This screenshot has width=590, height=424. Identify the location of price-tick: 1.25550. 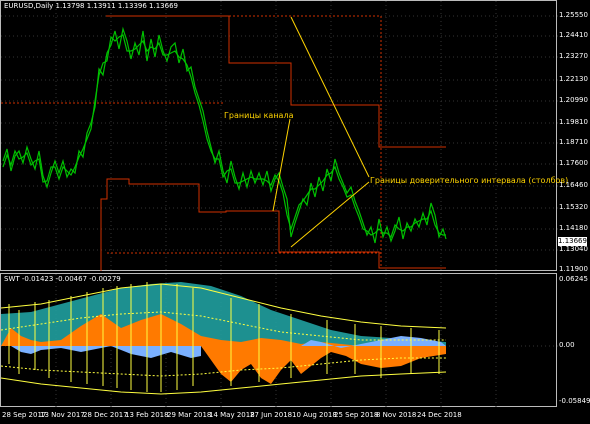
(573, 15).